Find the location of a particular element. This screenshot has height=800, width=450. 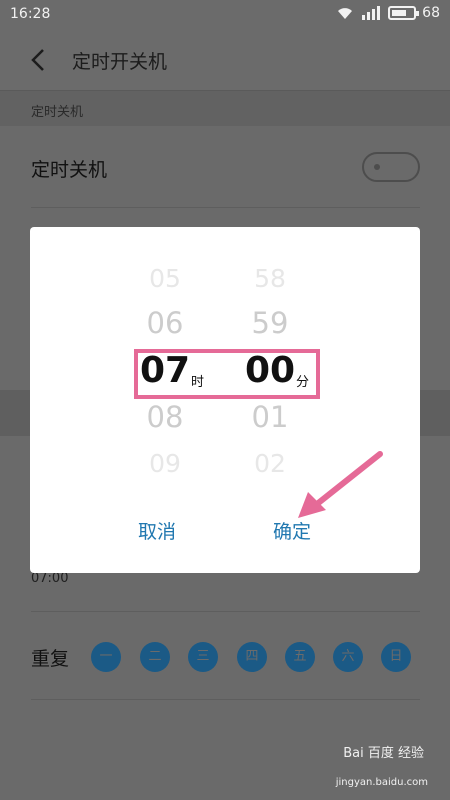

hour-option: 05 is located at coordinates (165, 278).